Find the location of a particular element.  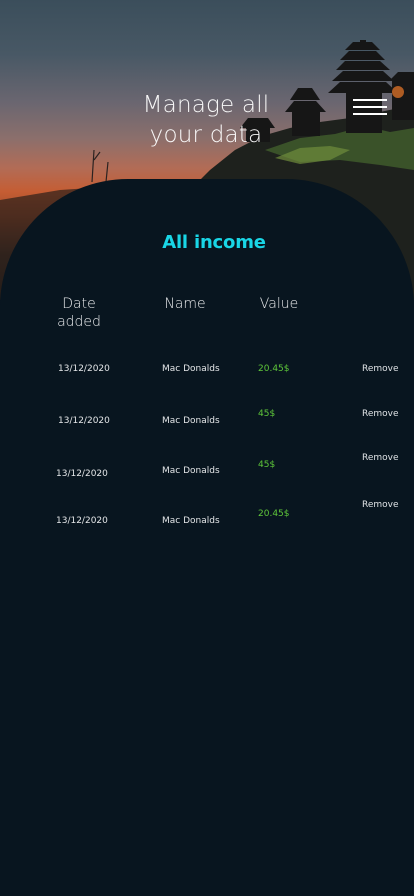

page-title: Manage all your data is located at coordinates (206, 120).